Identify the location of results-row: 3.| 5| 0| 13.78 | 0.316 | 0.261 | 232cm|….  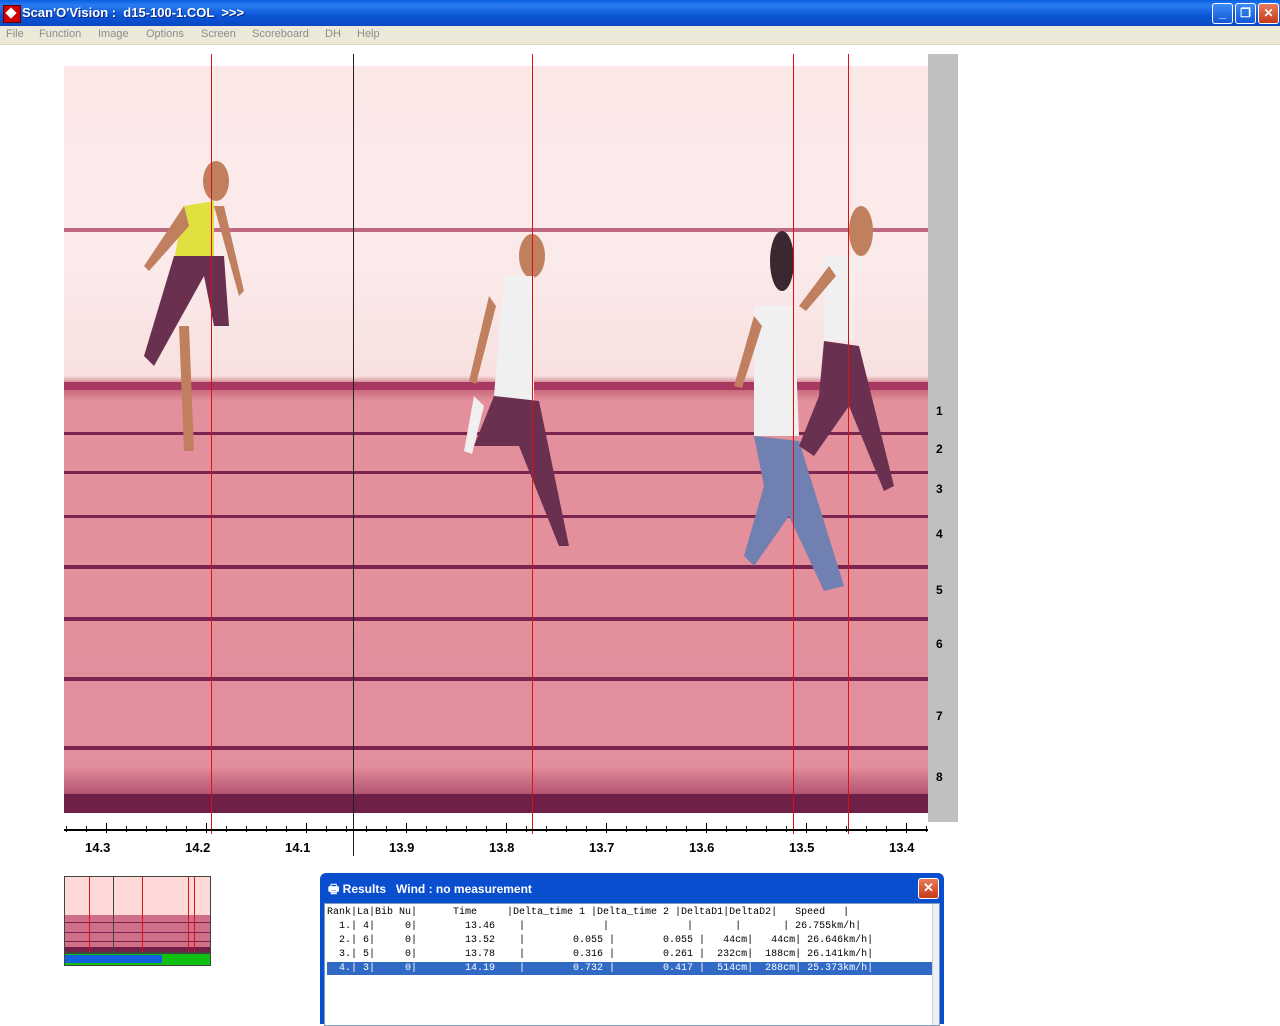
(630, 954).